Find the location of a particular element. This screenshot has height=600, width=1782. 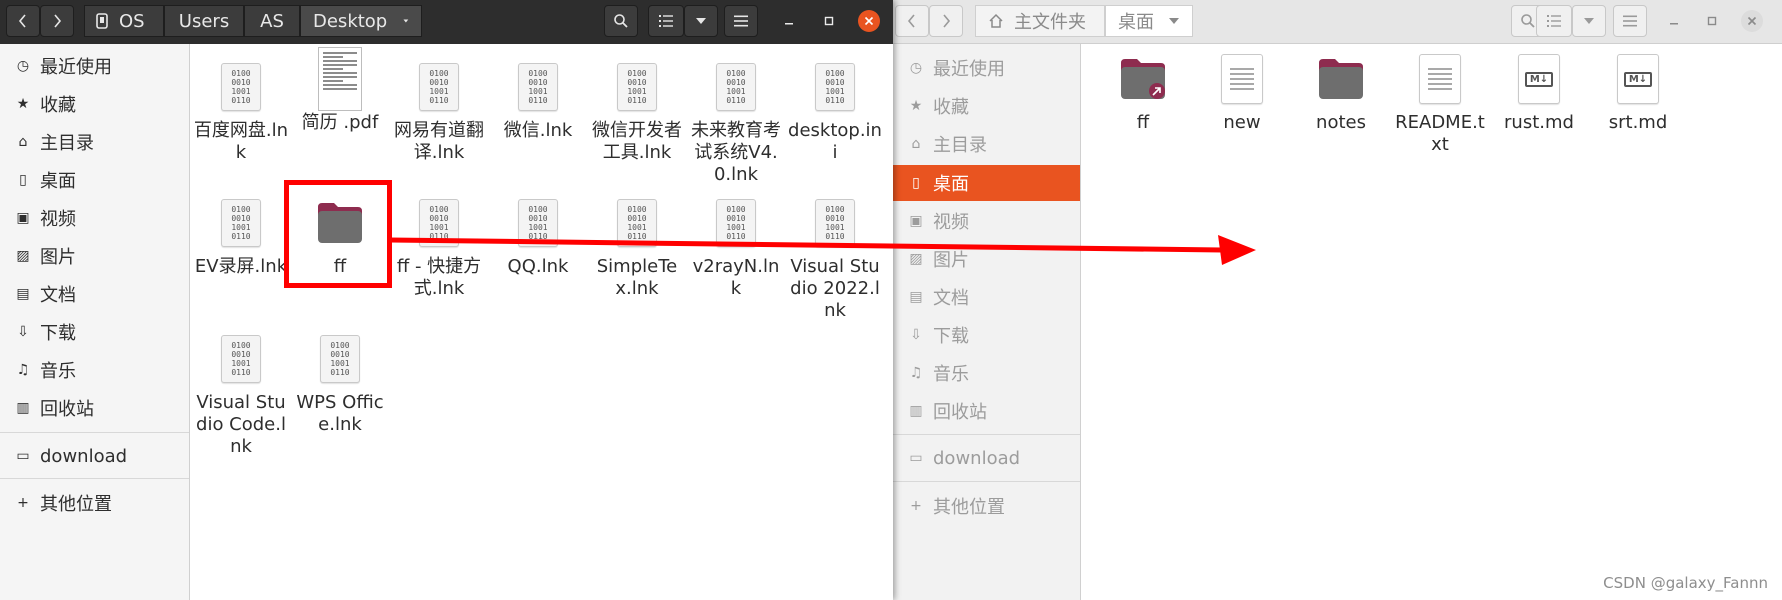

file-item: M↓ rust.md is located at coordinates (1539, 92).